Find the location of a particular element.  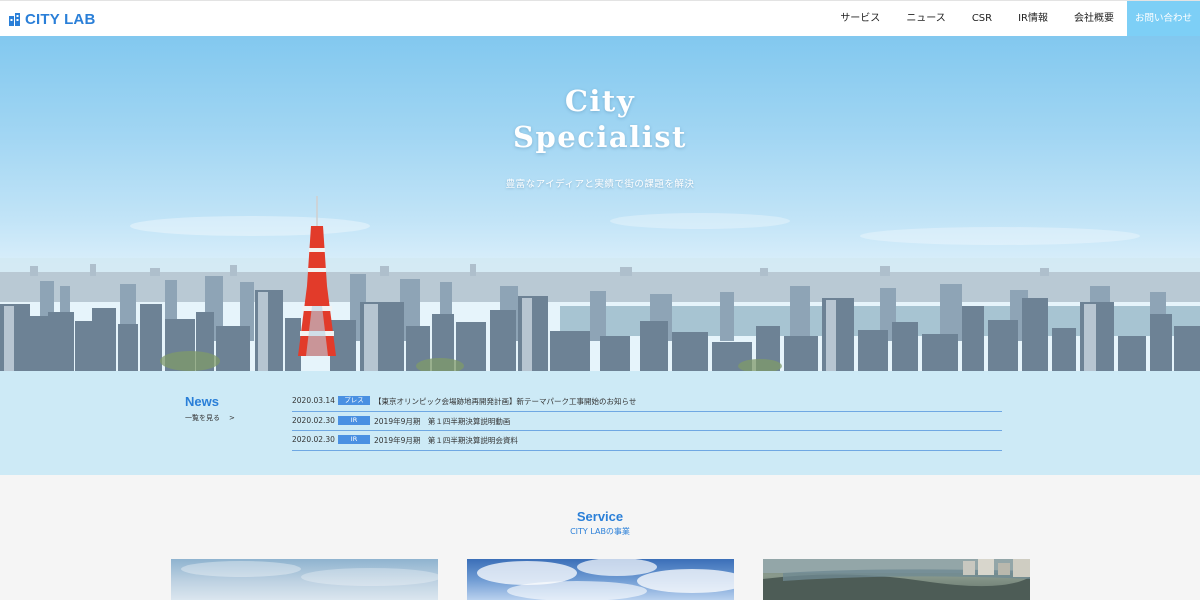

news-more-label: 一覧を見る is located at coordinates (202, 418).